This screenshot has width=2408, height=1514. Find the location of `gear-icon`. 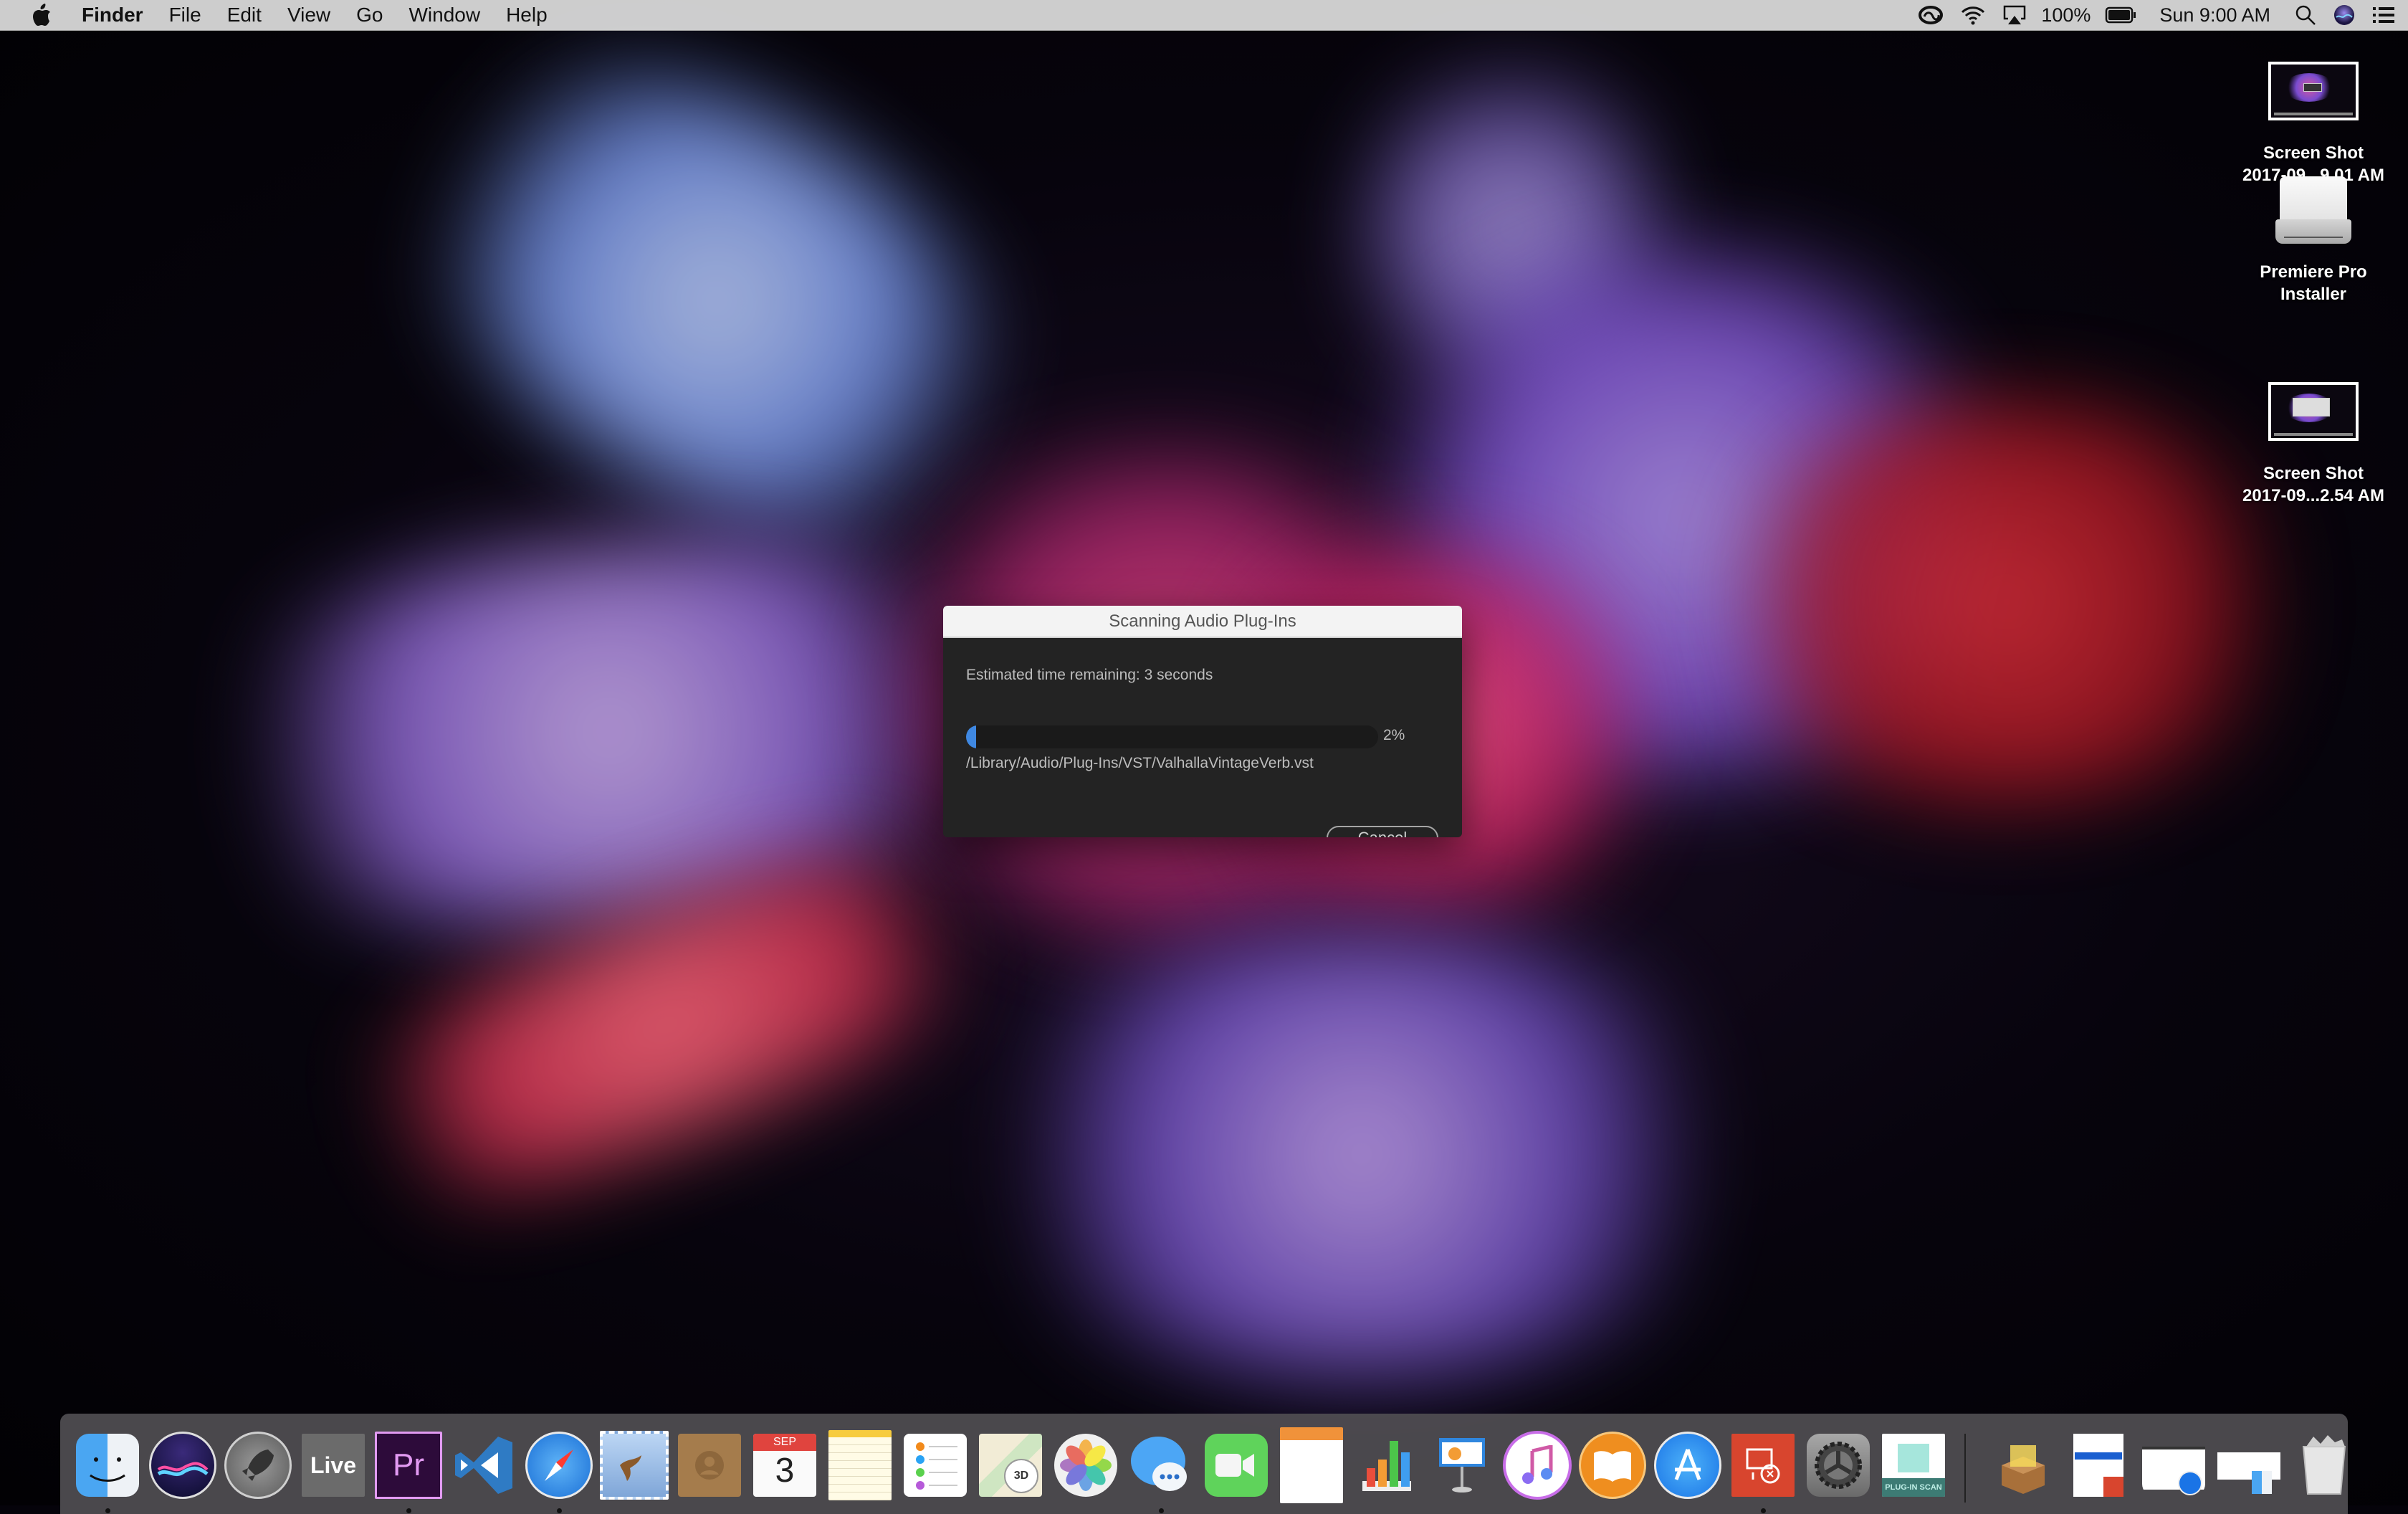

gear-icon is located at coordinates (1839, 1465).